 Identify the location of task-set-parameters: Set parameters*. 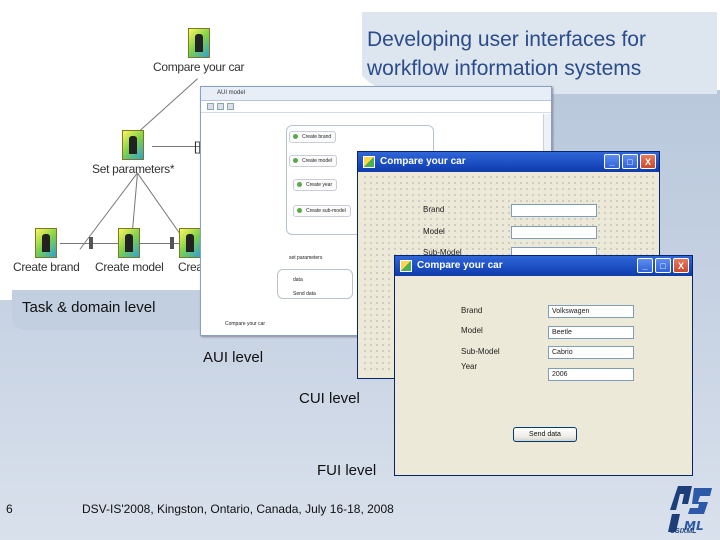
(133, 153).